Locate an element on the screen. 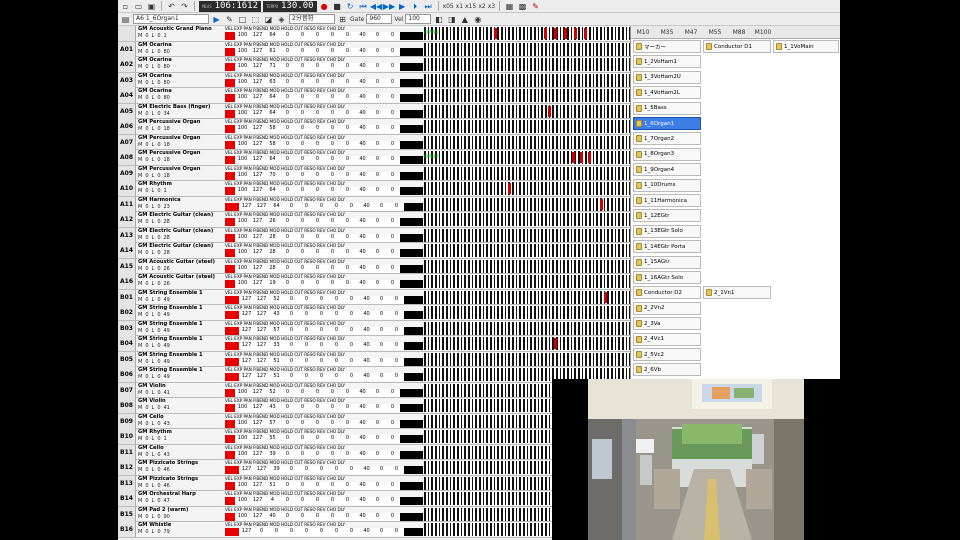 This screenshot has height=540, width=960. track-instrument: GM Pizzicato Strings is located at coordinates (181, 479).